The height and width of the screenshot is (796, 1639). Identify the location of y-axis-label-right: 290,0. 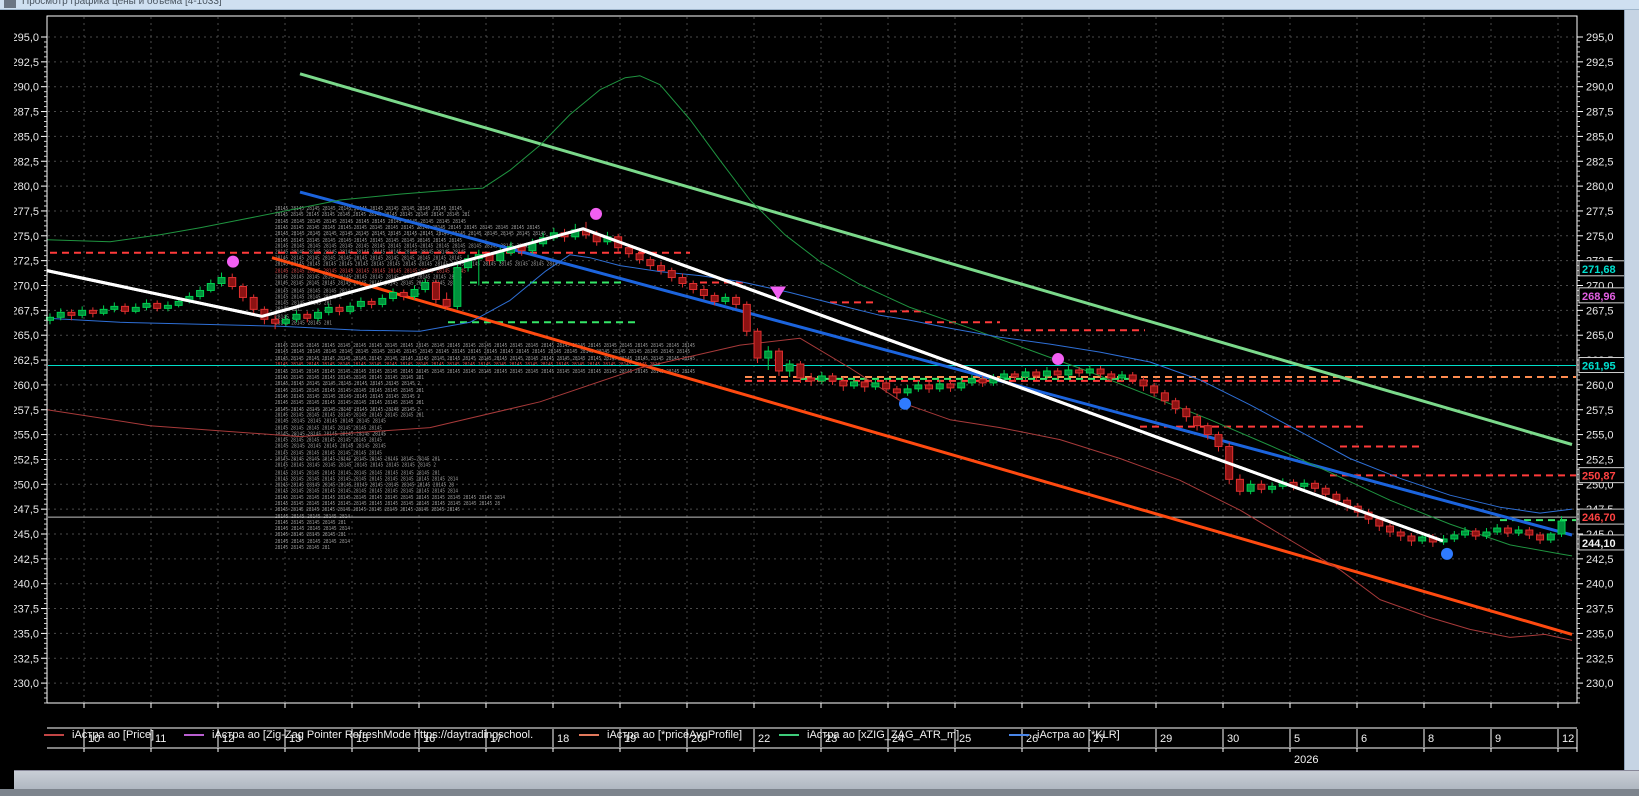
(1600, 88).